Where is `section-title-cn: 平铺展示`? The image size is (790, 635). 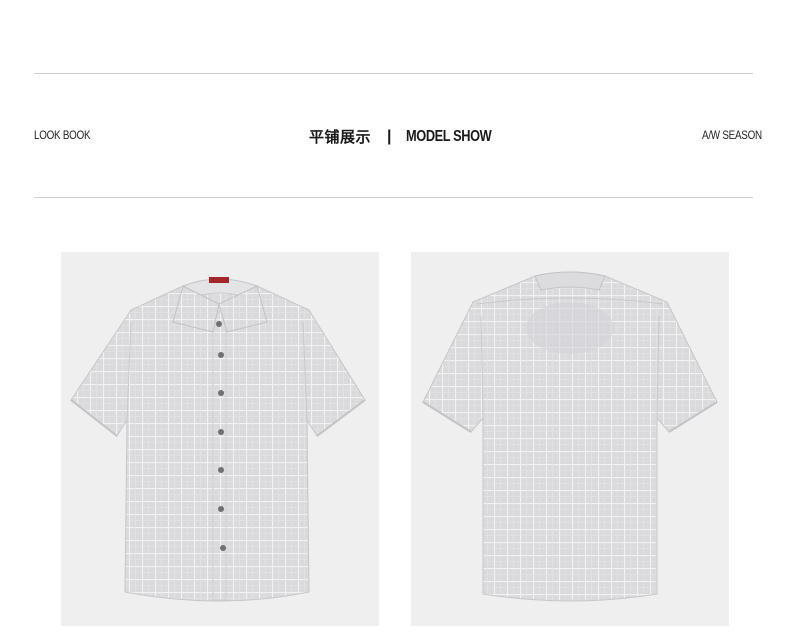 section-title-cn: 平铺展示 is located at coordinates (340, 137).